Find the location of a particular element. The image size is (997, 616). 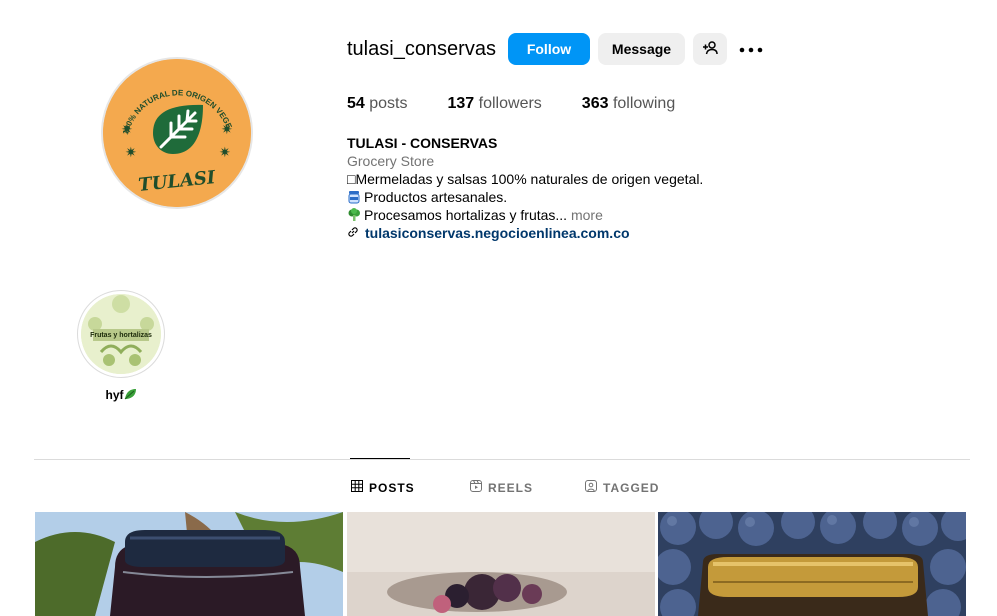

more-options-icon is located at coordinates (751, 49).